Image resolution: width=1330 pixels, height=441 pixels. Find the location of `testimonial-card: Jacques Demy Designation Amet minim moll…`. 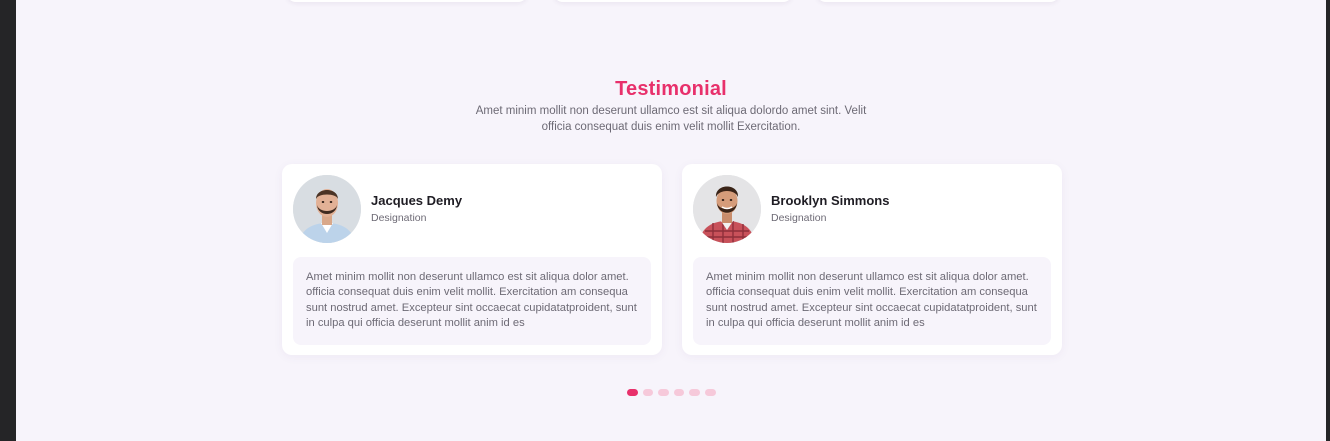

testimonial-card: Jacques Demy Designation Amet minim moll… is located at coordinates (472, 259).